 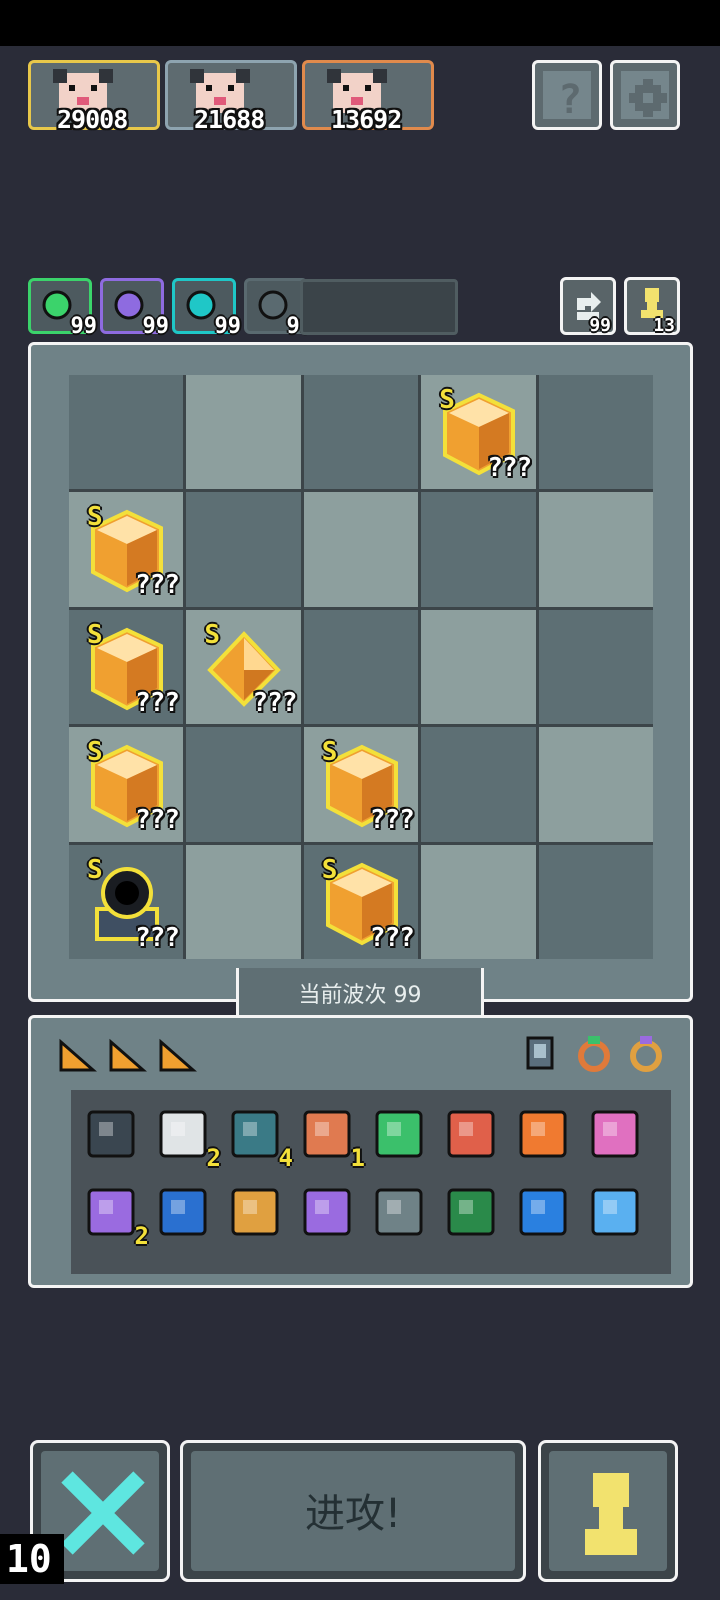 What do you see at coordinates (285, 1158) in the screenshot?
I see `item-count: 4` at bounding box center [285, 1158].